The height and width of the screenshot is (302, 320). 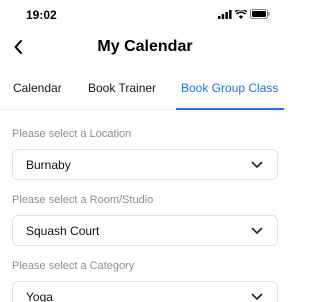 I want to click on room-select: Squash Court, so click(x=145, y=230).